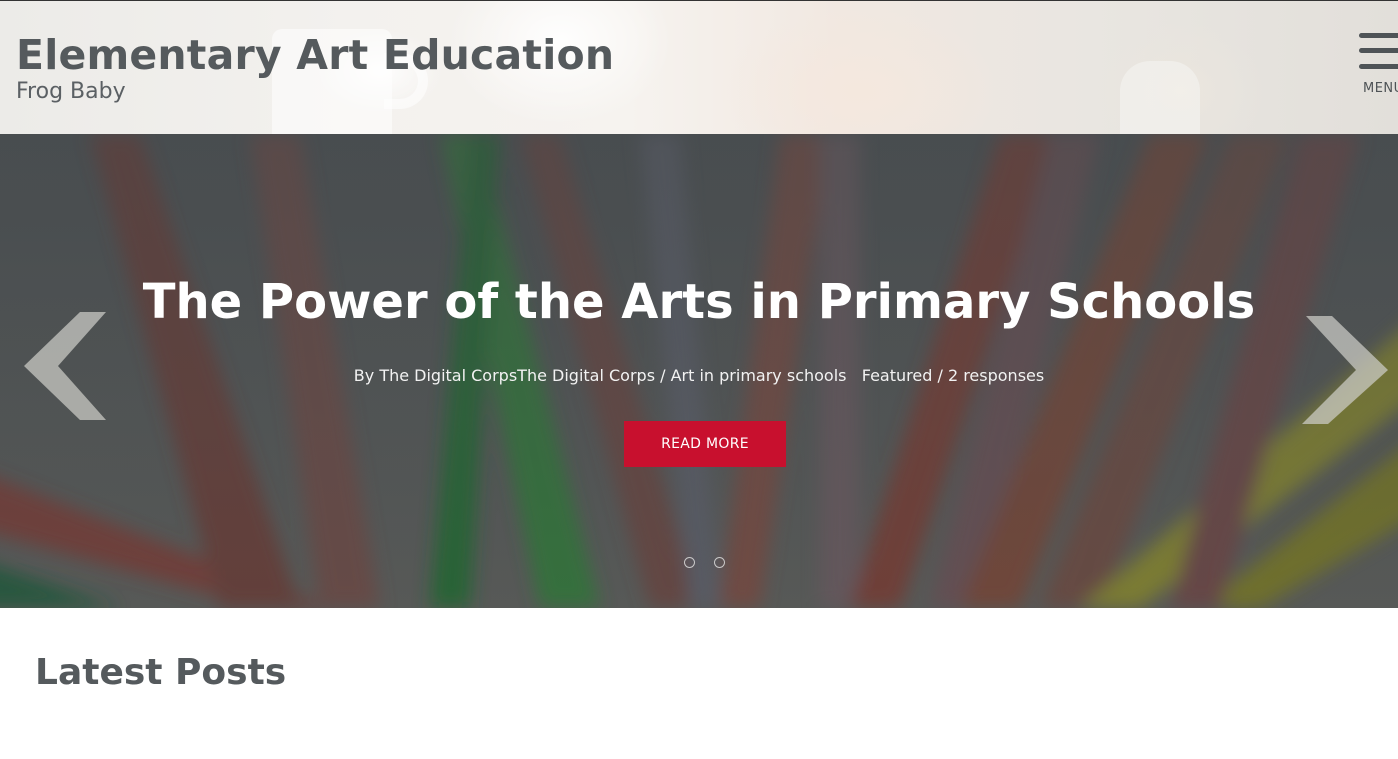 This screenshot has height=759, width=1398. What do you see at coordinates (366, 375) in the screenshot?
I see `meta-by-label: By` at bounding box center [366, 375].